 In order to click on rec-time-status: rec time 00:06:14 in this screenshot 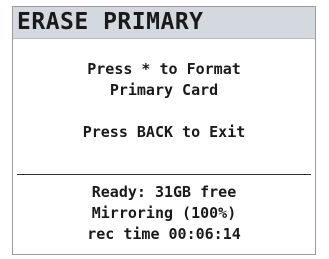, I will do `click(164, 234)`.